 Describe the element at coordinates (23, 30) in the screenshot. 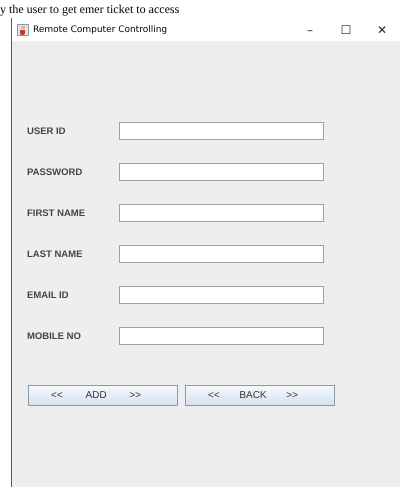

I see `java-cup-icon` at that location.